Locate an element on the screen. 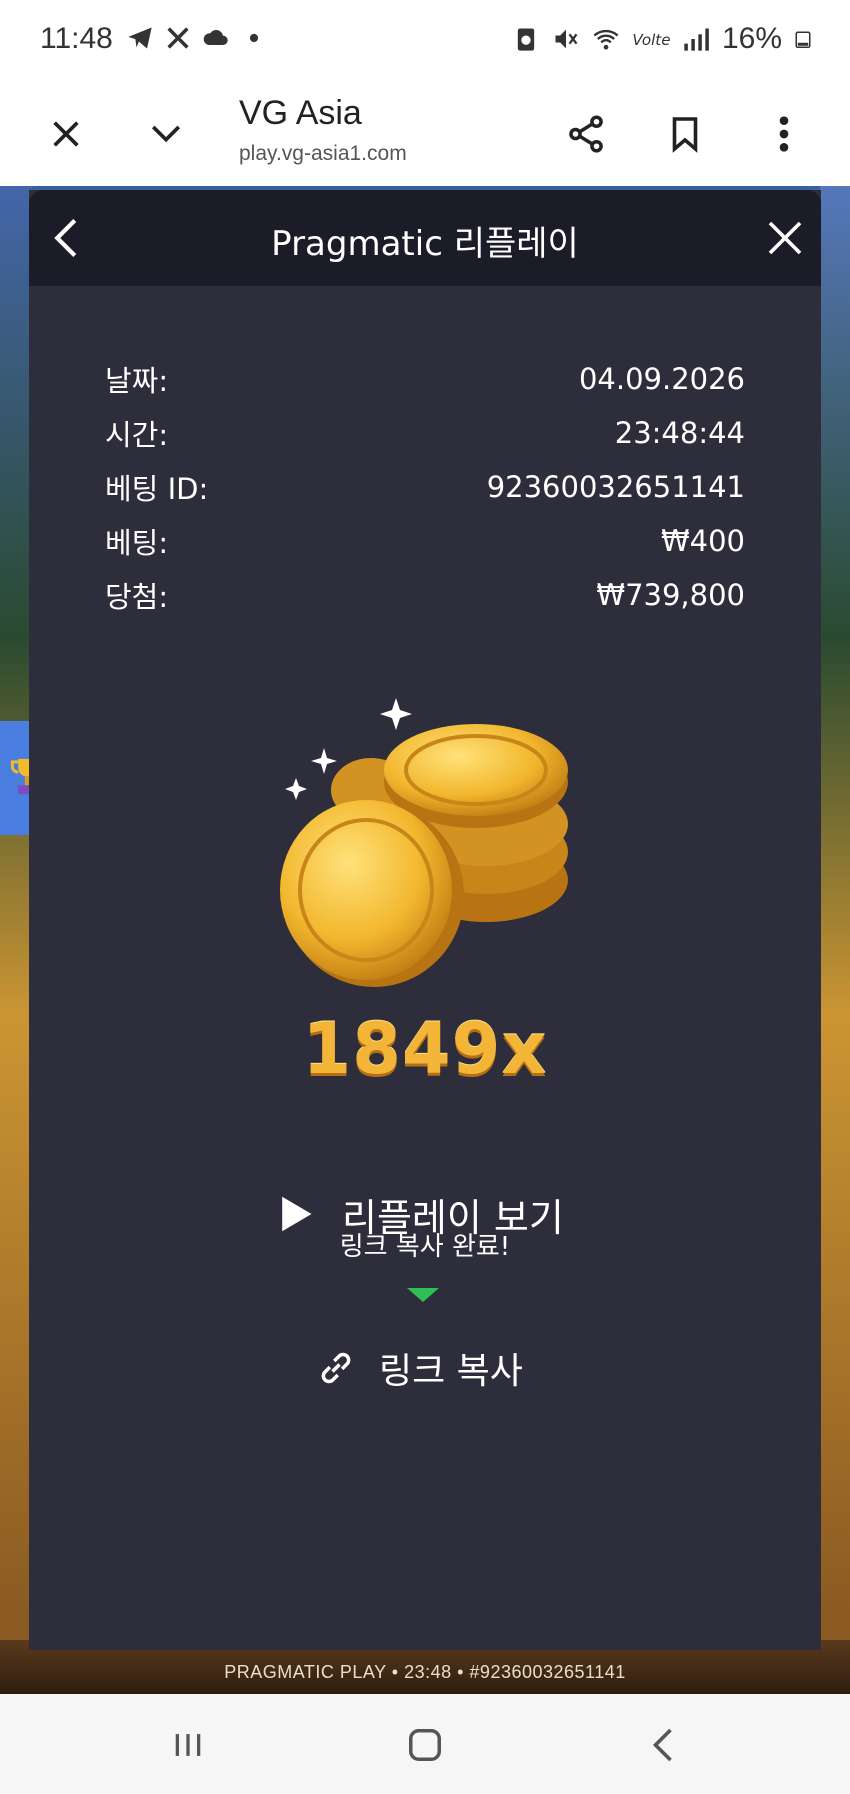 This screenshot has height=1794, width=850. back-icon is located at coordinates (662, 1745).